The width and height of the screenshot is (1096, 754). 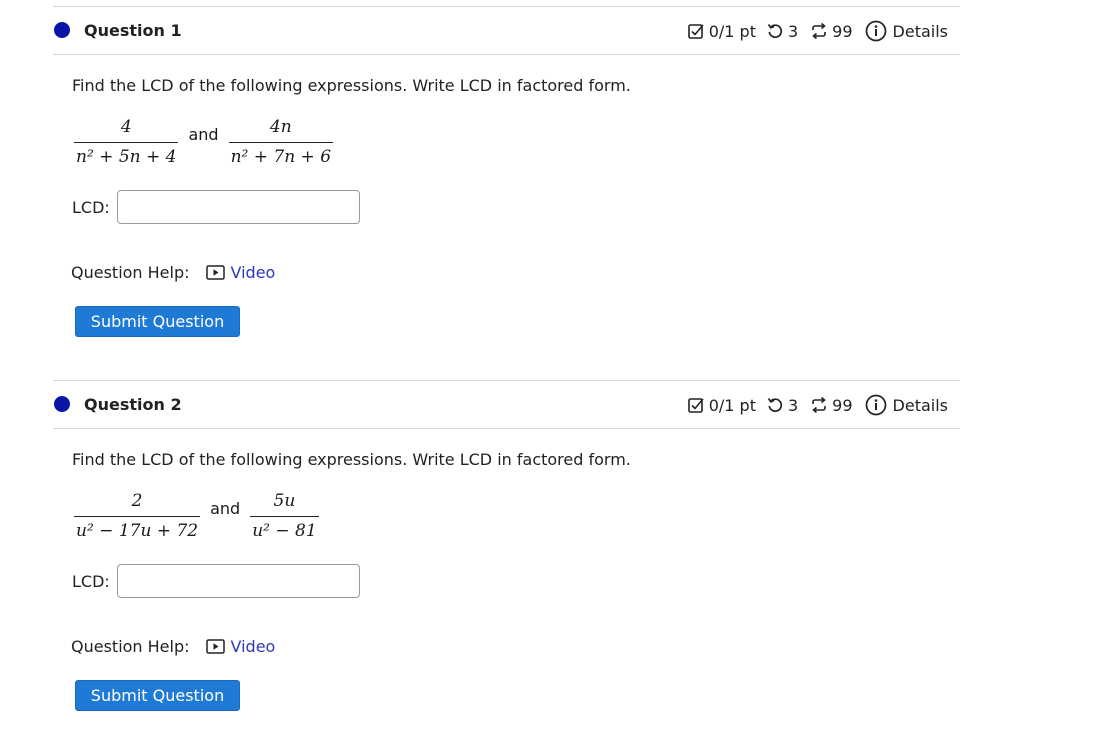 I want to click on fraction-2: 4n n² + 7n + 6, so click(x=281, y=142).